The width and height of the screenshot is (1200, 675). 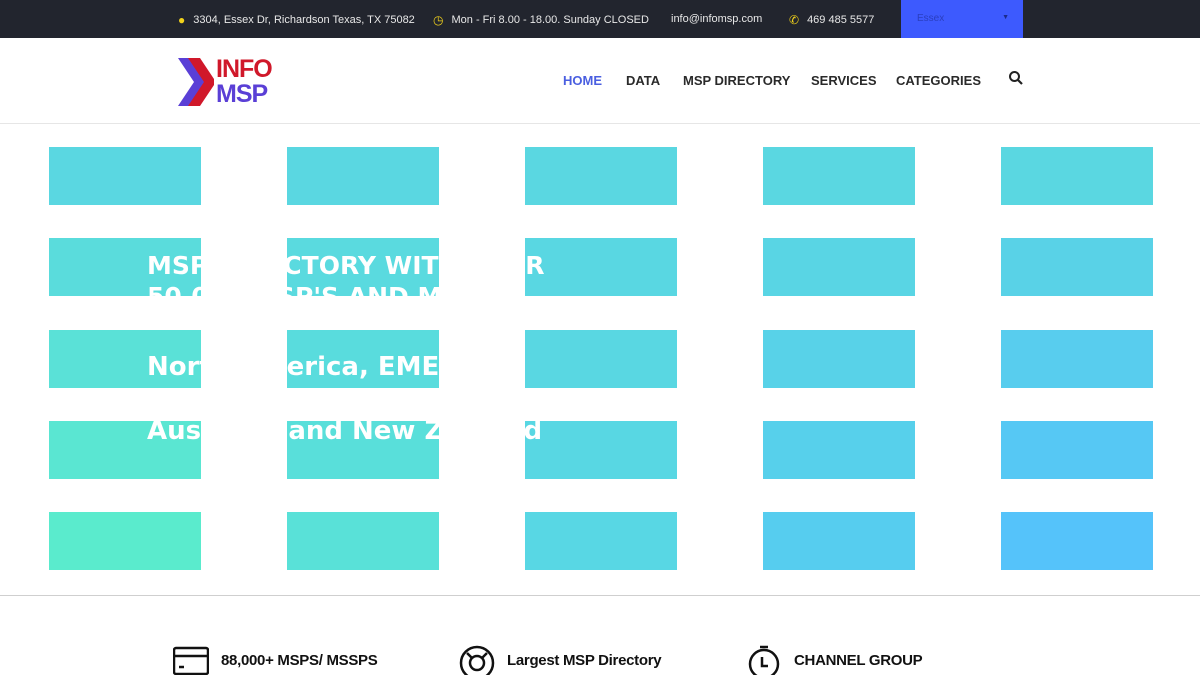 I want to click on feature-msps: 88,000+ MSPS/ MSSPS, so click(x=275, y=660).